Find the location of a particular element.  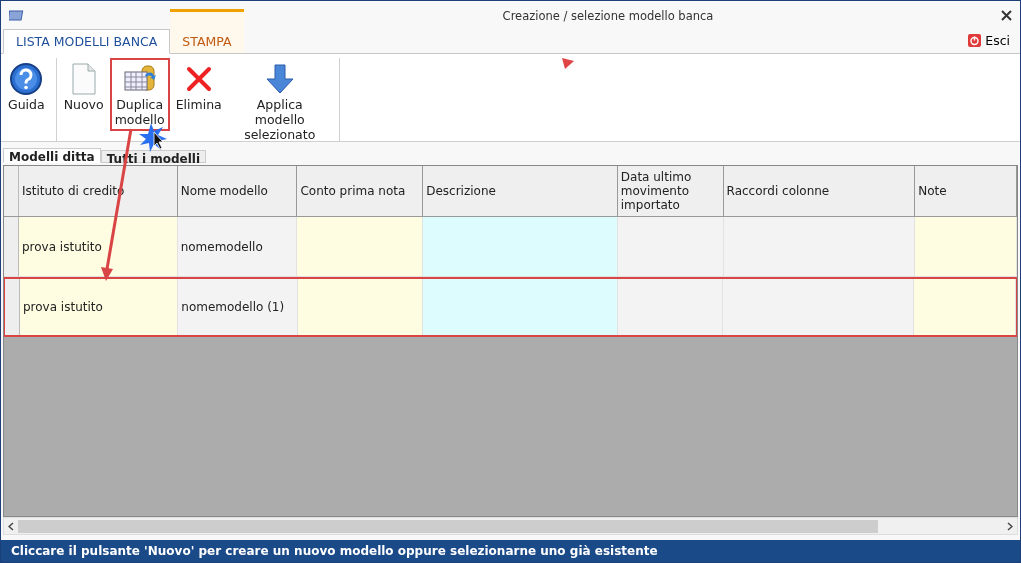

column-header: Raccordi colonne is located at coordinates (819, 191).